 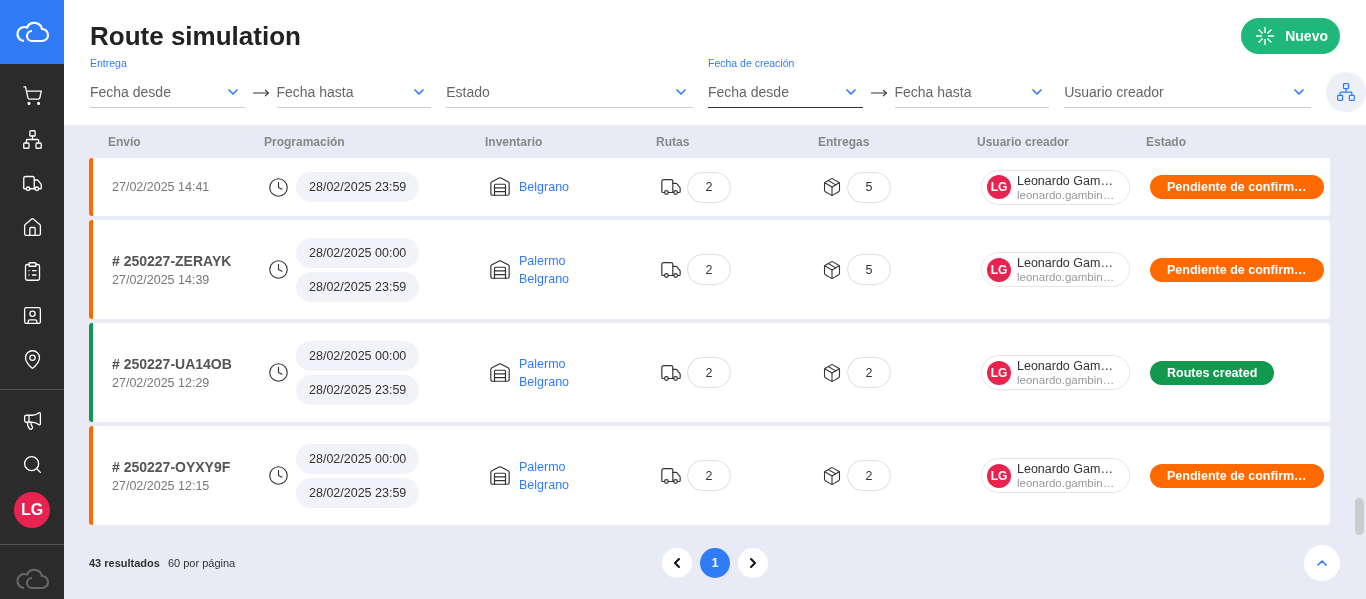 What do you see at coordinates (32, 579) in the screenshot?
I see `cloud-icon` at bounding box center [32, 579].